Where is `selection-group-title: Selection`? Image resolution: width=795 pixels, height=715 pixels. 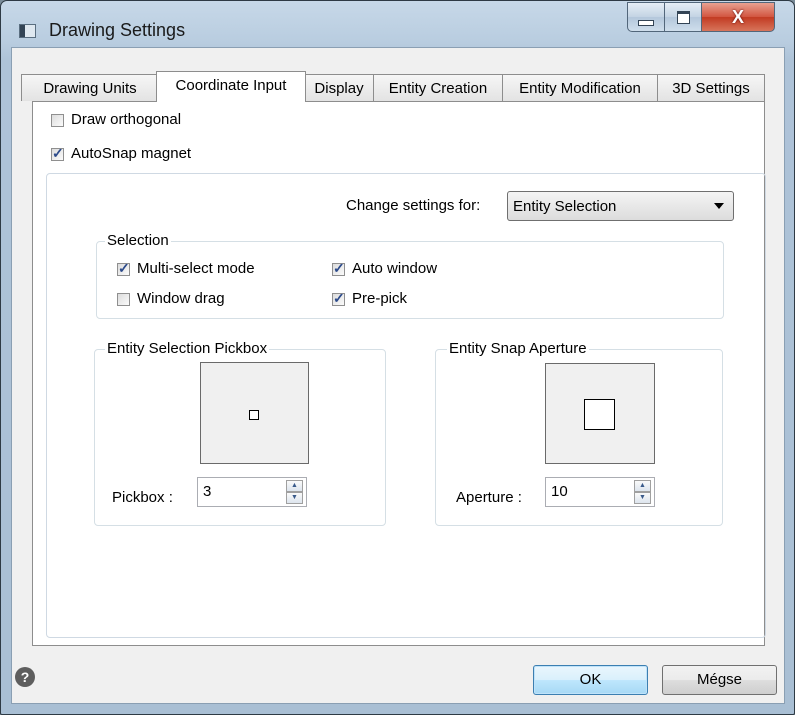
selection-group-title: Selection is located at coordinates (138, 240).